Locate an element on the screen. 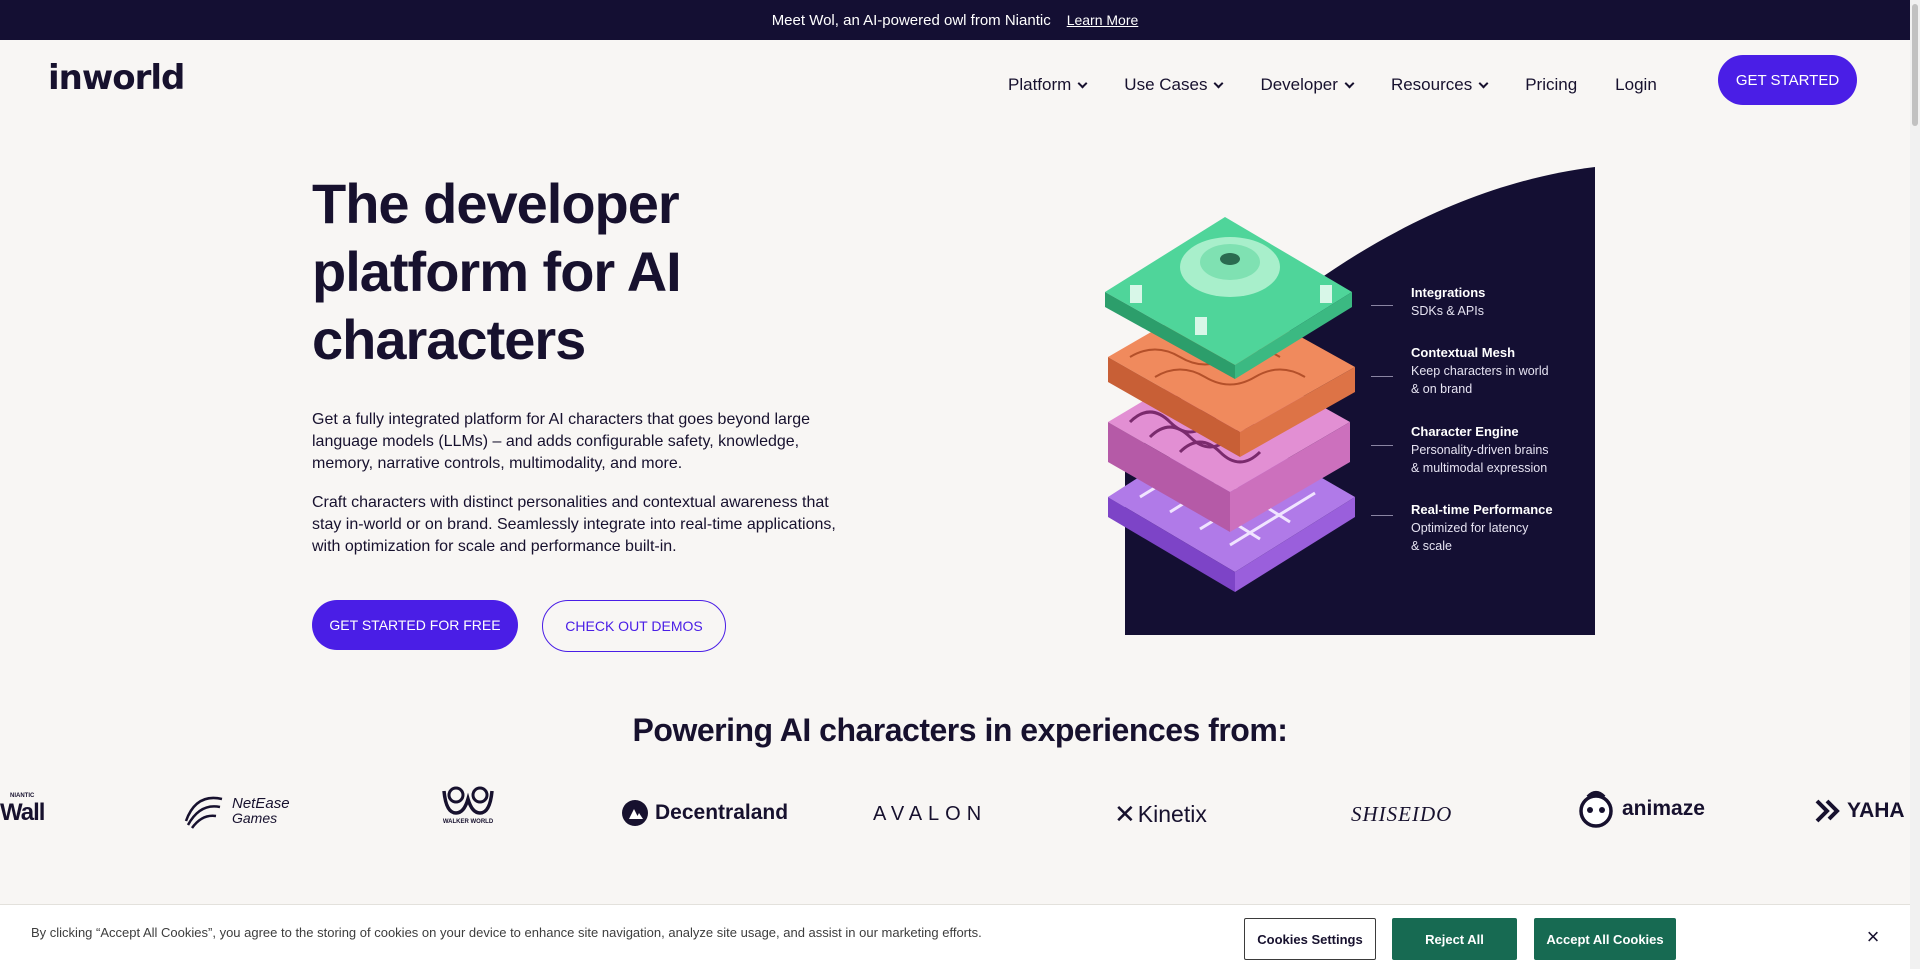  decentraland-logo: Decentraland is located at coordinates (704, 813).